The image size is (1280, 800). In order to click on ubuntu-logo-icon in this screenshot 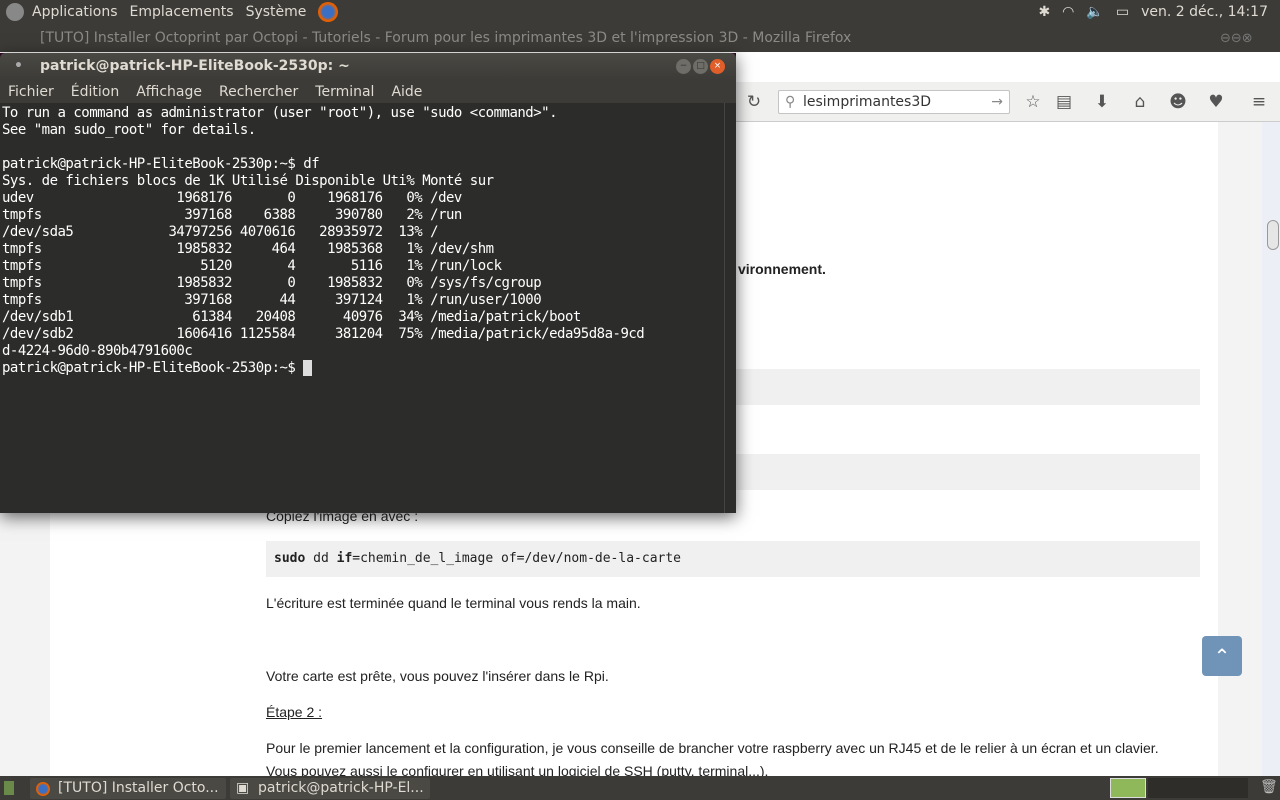, I will do `click(15, 12)`.